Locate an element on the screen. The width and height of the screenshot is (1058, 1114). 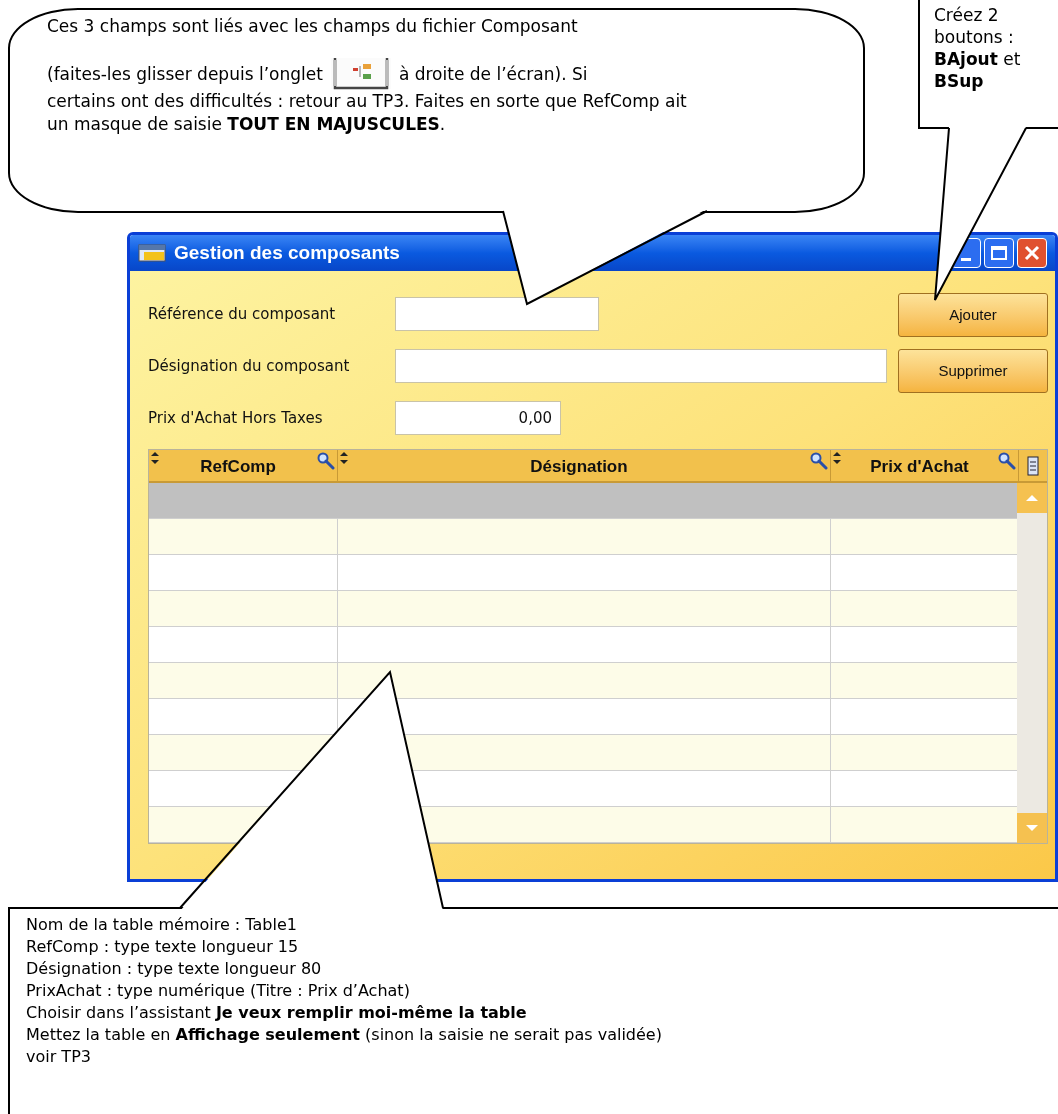
action-button: Supprimer is located at coordinates (973, 371).